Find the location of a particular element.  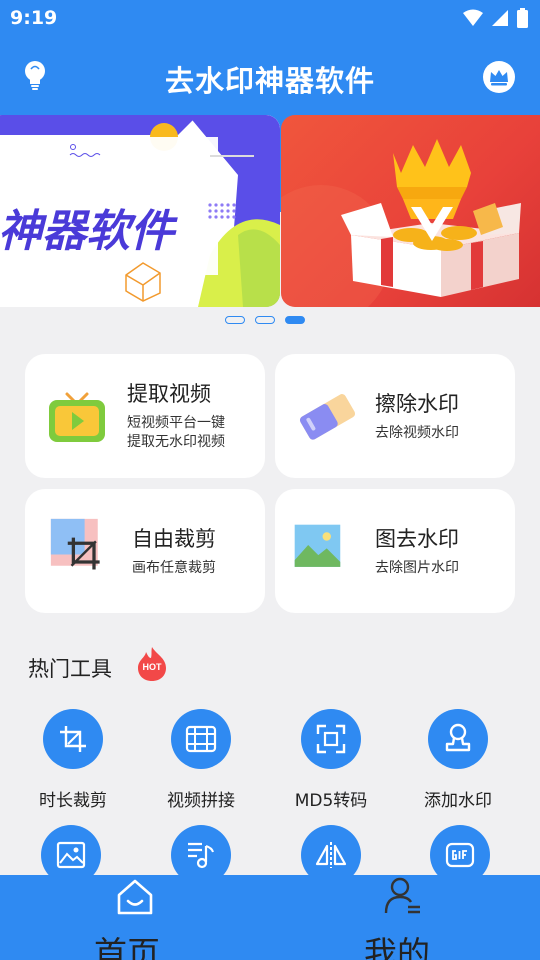

status-icons is located at coordinates (495, 18).